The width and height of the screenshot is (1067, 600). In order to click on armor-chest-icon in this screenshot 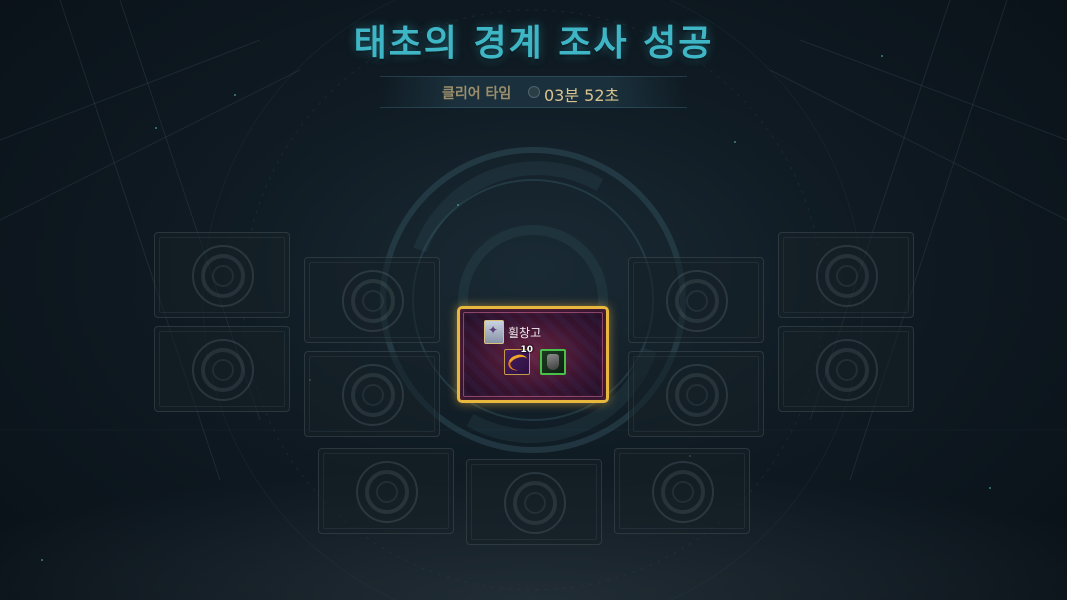, I will do `click(553, 362)`.